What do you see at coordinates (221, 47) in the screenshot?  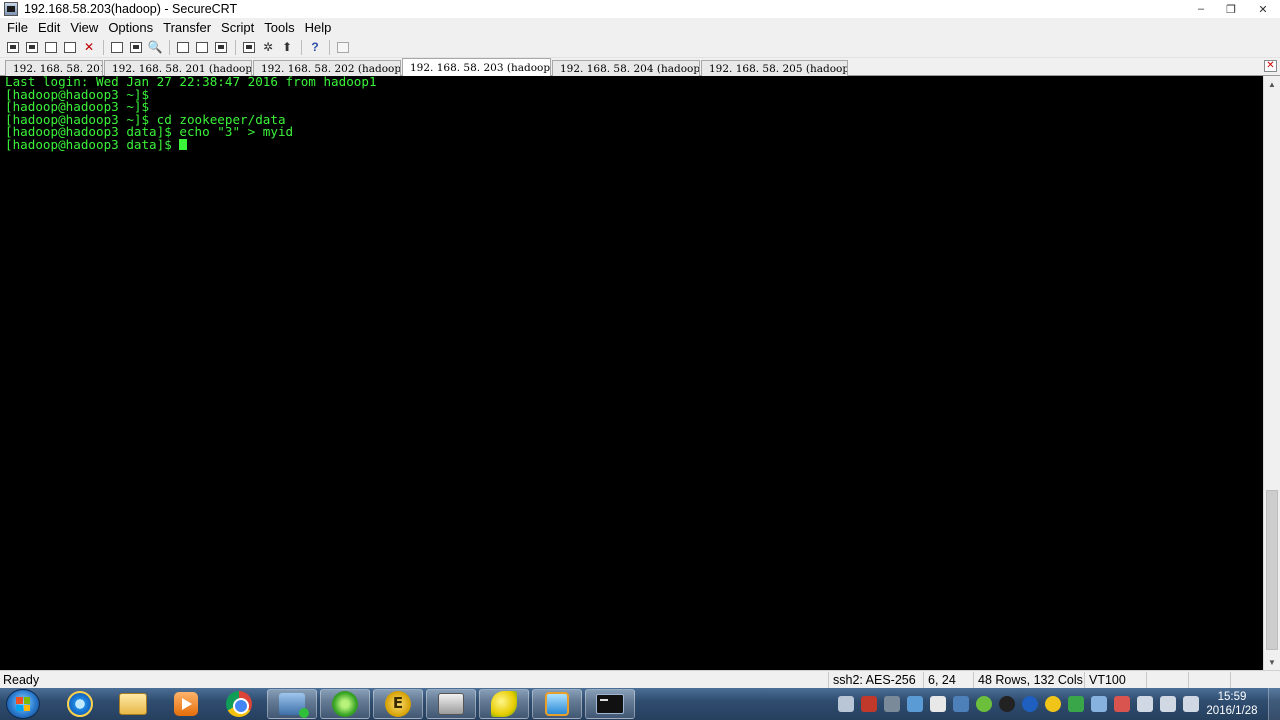 I see `print-setup-icon` at bounding box center [221, 47].